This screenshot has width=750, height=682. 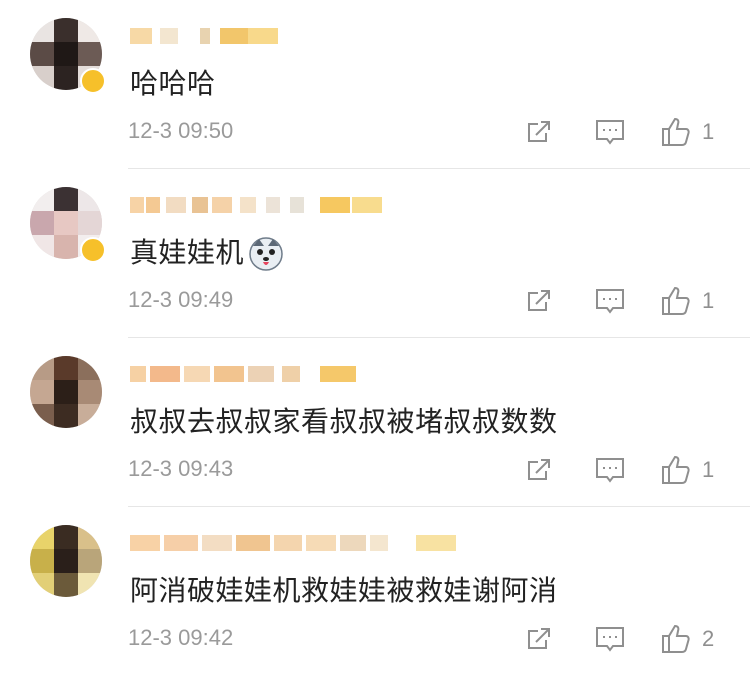 I want to click on comment-text: 叔叔去叔叔家看叔叔被堵叔叔数数, so click(x=344, y=421).